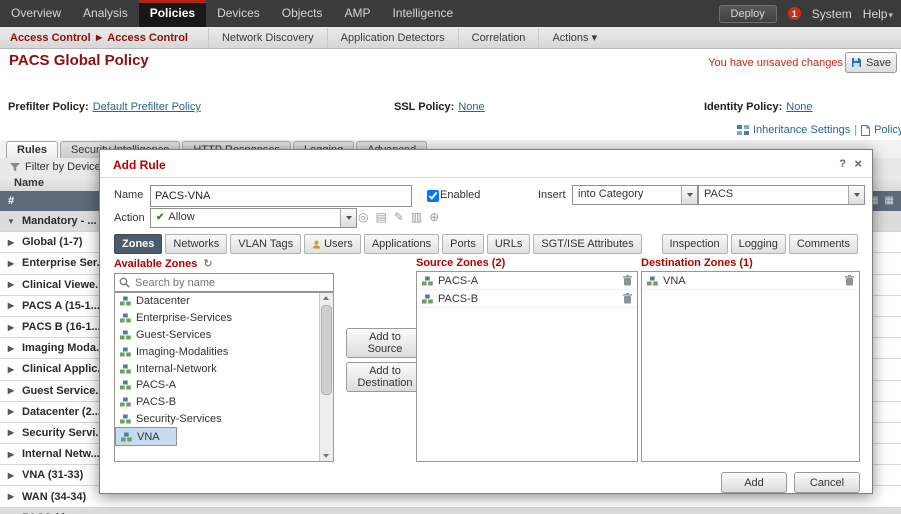 This screenshot has width=901, height=514. What do you see at coordinates (380, 217) in the screenshot?
I see `file-policy-icon: ▤` at bounding box center [380, 217].